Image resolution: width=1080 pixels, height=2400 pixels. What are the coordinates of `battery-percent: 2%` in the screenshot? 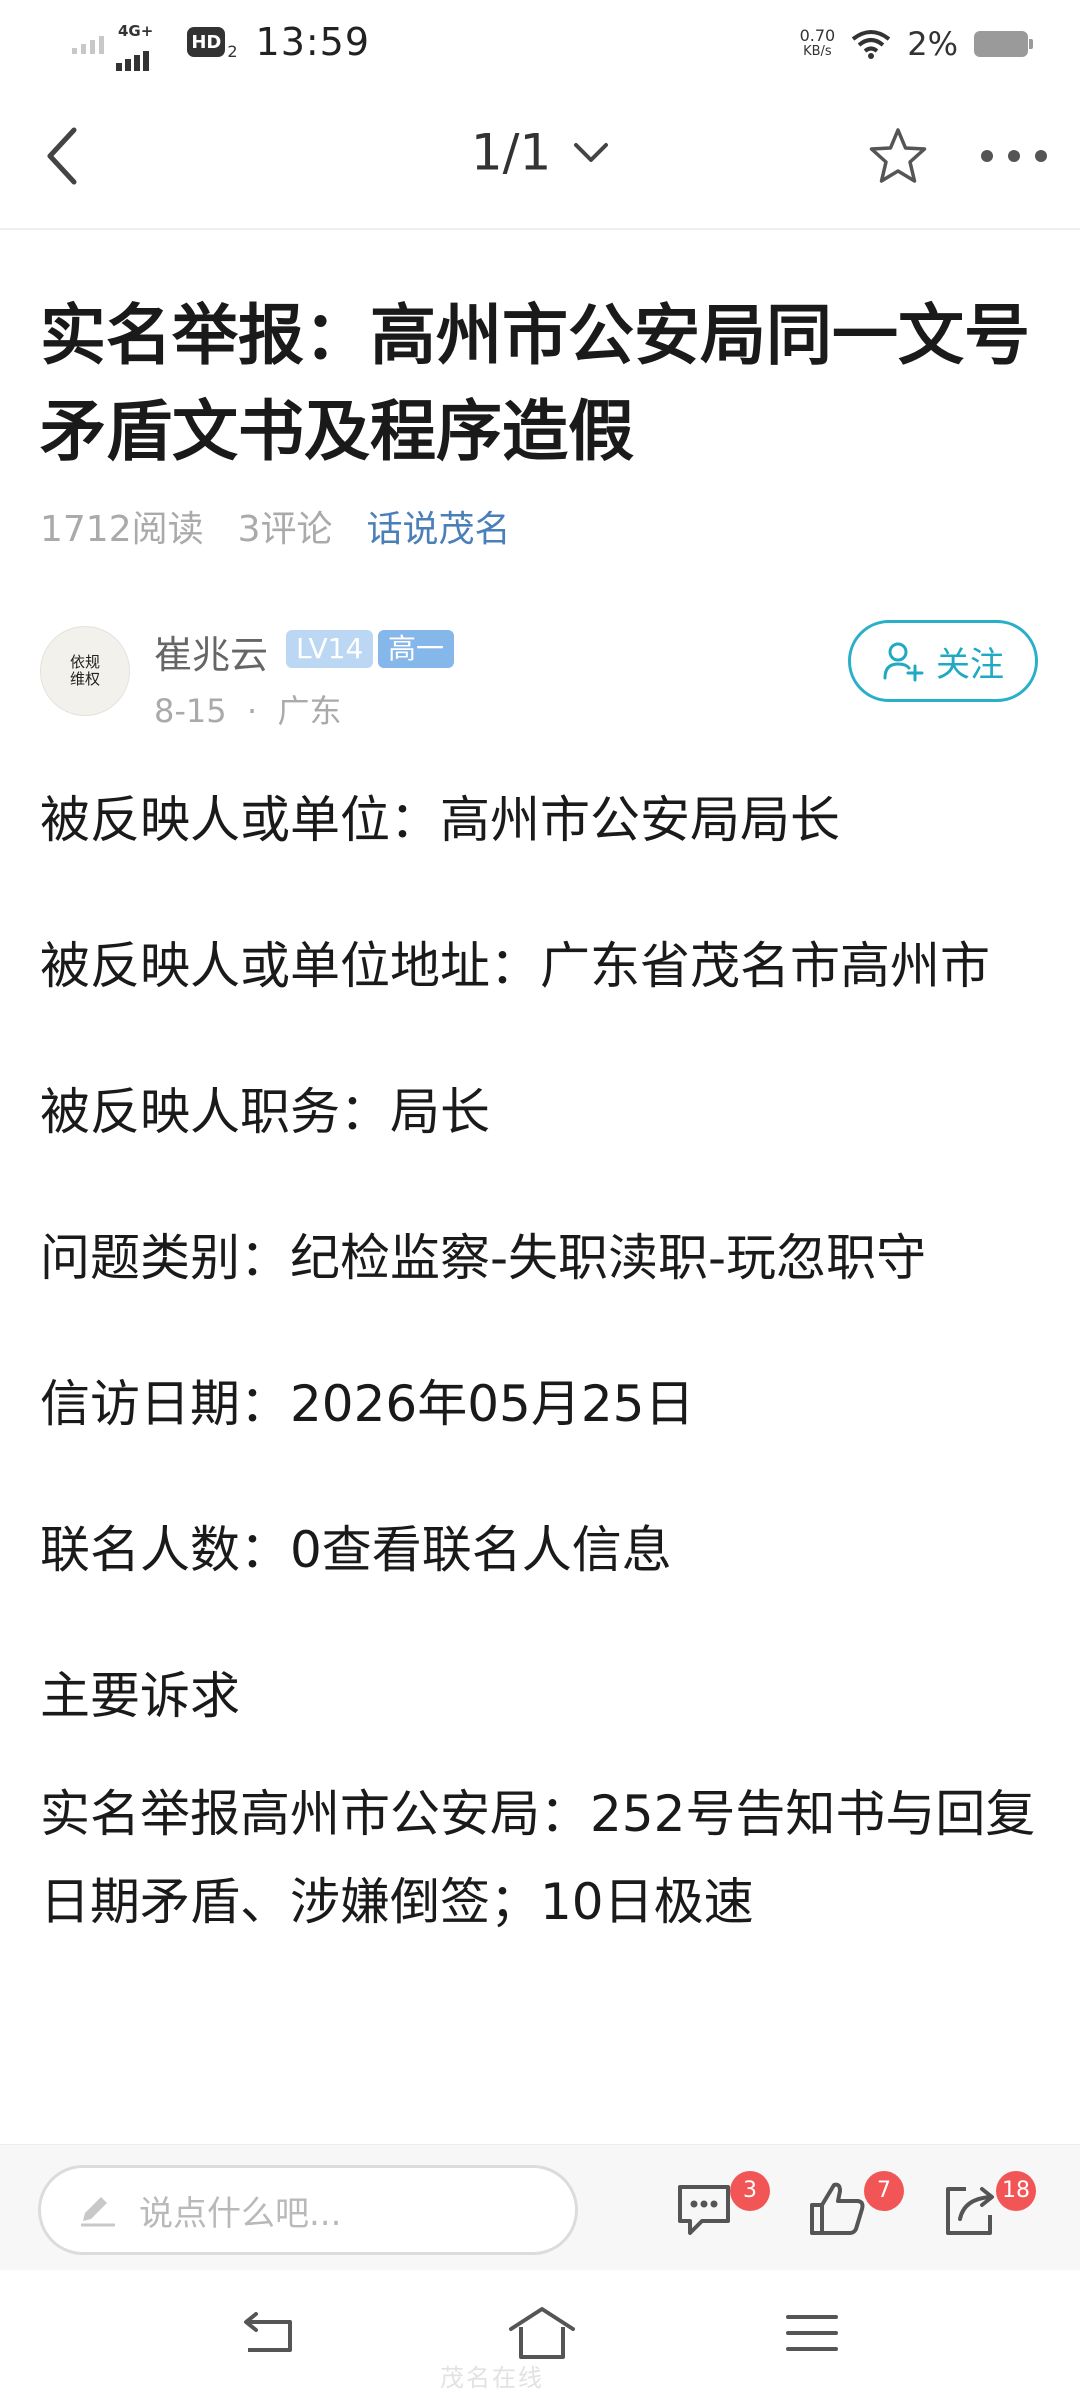 It's located at (932, 44).